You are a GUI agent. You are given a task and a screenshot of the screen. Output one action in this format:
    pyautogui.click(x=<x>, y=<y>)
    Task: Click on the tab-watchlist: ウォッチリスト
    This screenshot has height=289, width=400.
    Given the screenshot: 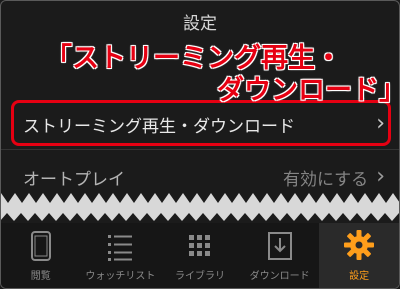 What is the action you would take?
    pyautogui.click(x=121, y=255)
    